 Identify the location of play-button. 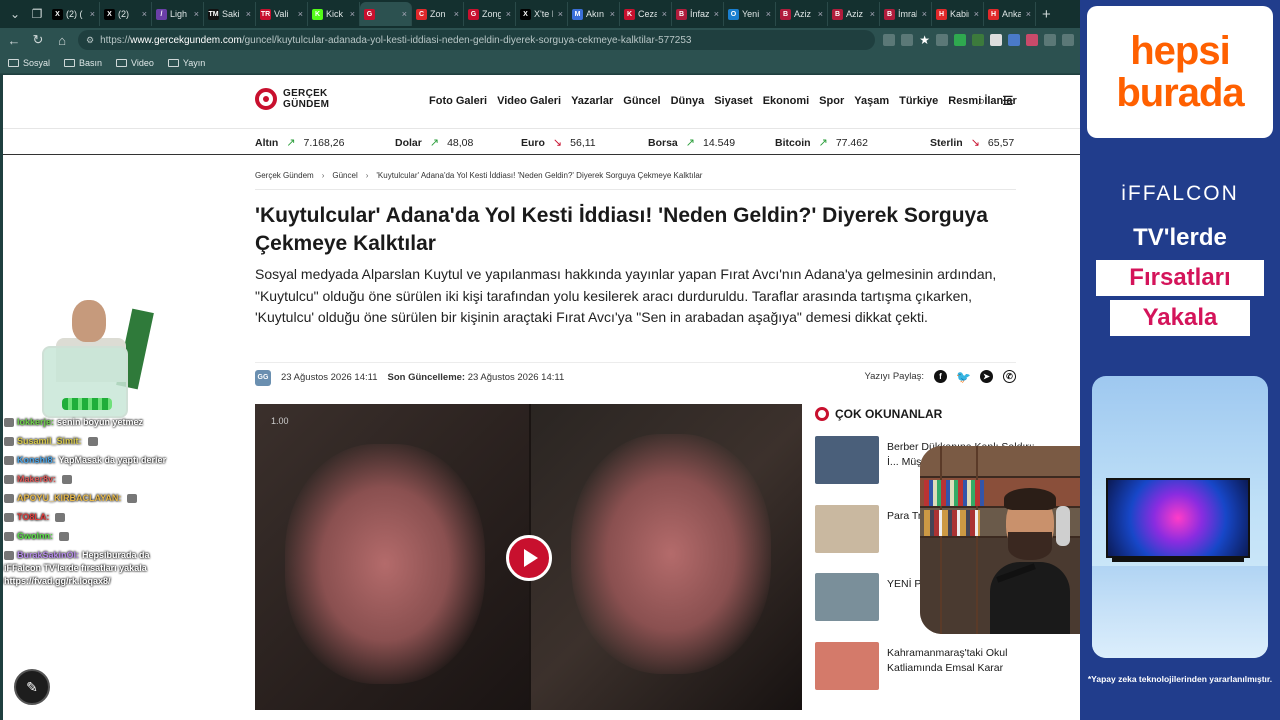
(529, 558).